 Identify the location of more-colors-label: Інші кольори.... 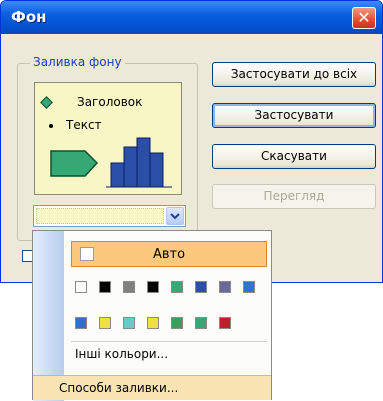
(122, 354).